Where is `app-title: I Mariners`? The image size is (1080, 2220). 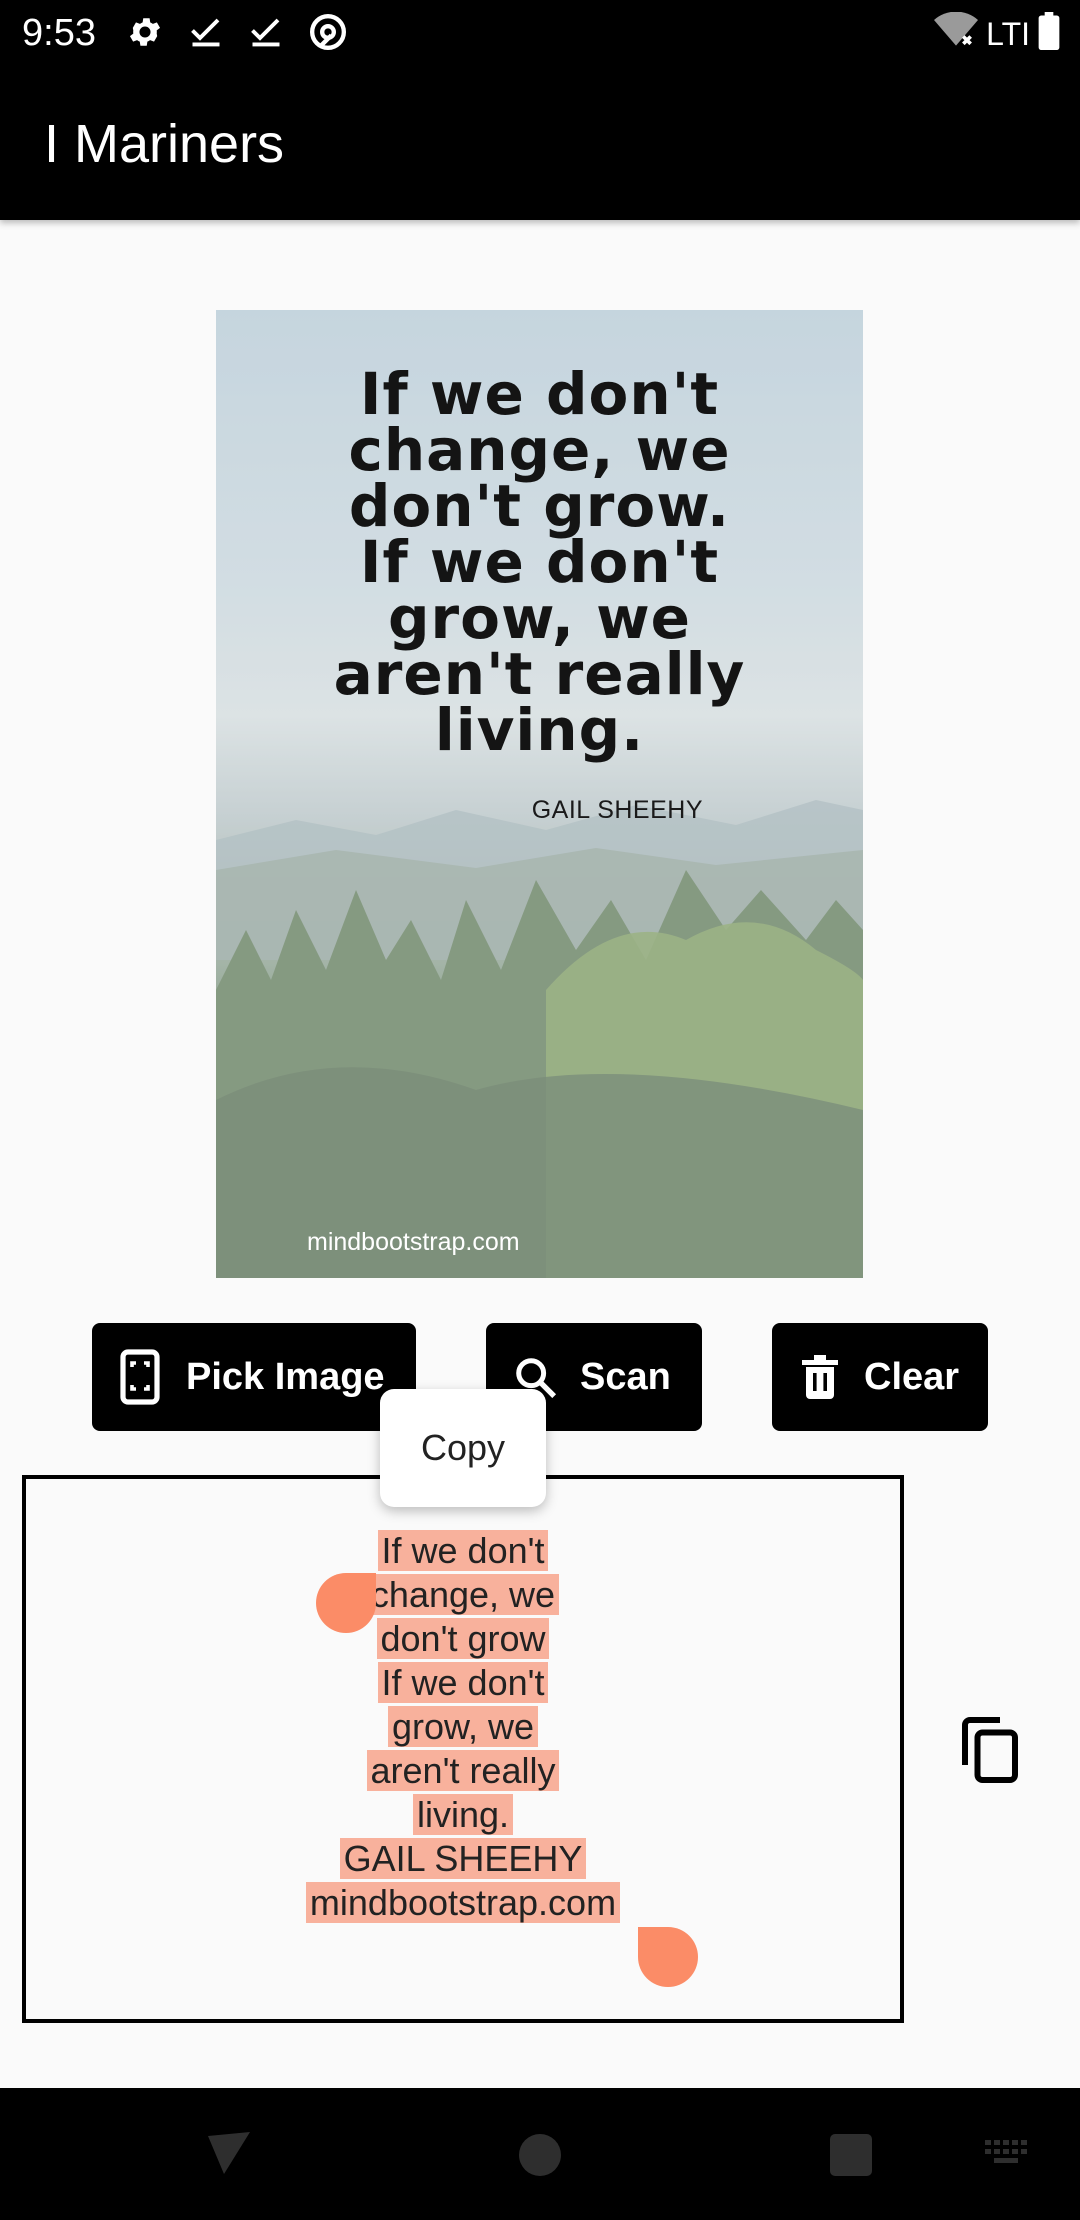 app-title: I Mariners is located at coordinates (164, 144).